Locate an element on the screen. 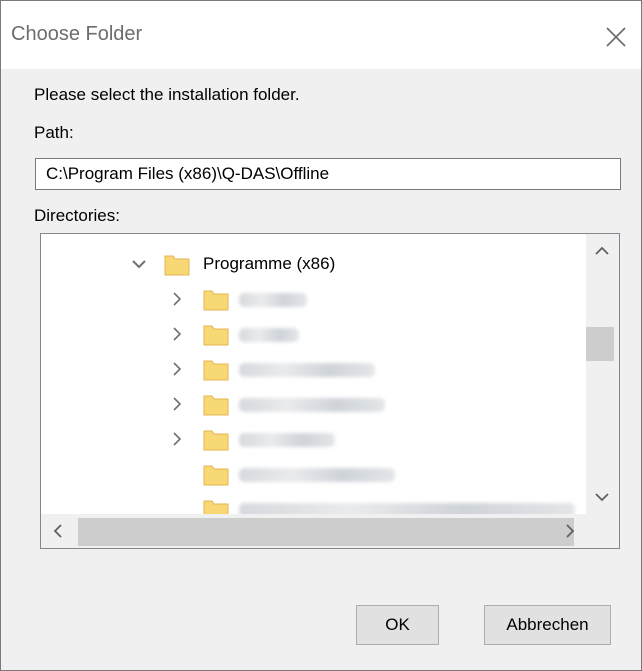 This screenshot has height=671, width=642. scroll-down-icon is located at coordinates (602, 497).